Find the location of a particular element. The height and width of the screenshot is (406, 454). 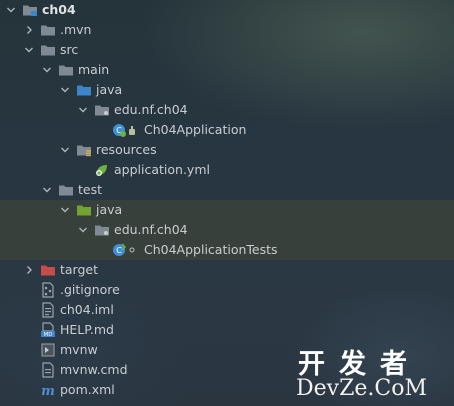

tree-item-label: .gitignore is located at coordinates (90, 289).